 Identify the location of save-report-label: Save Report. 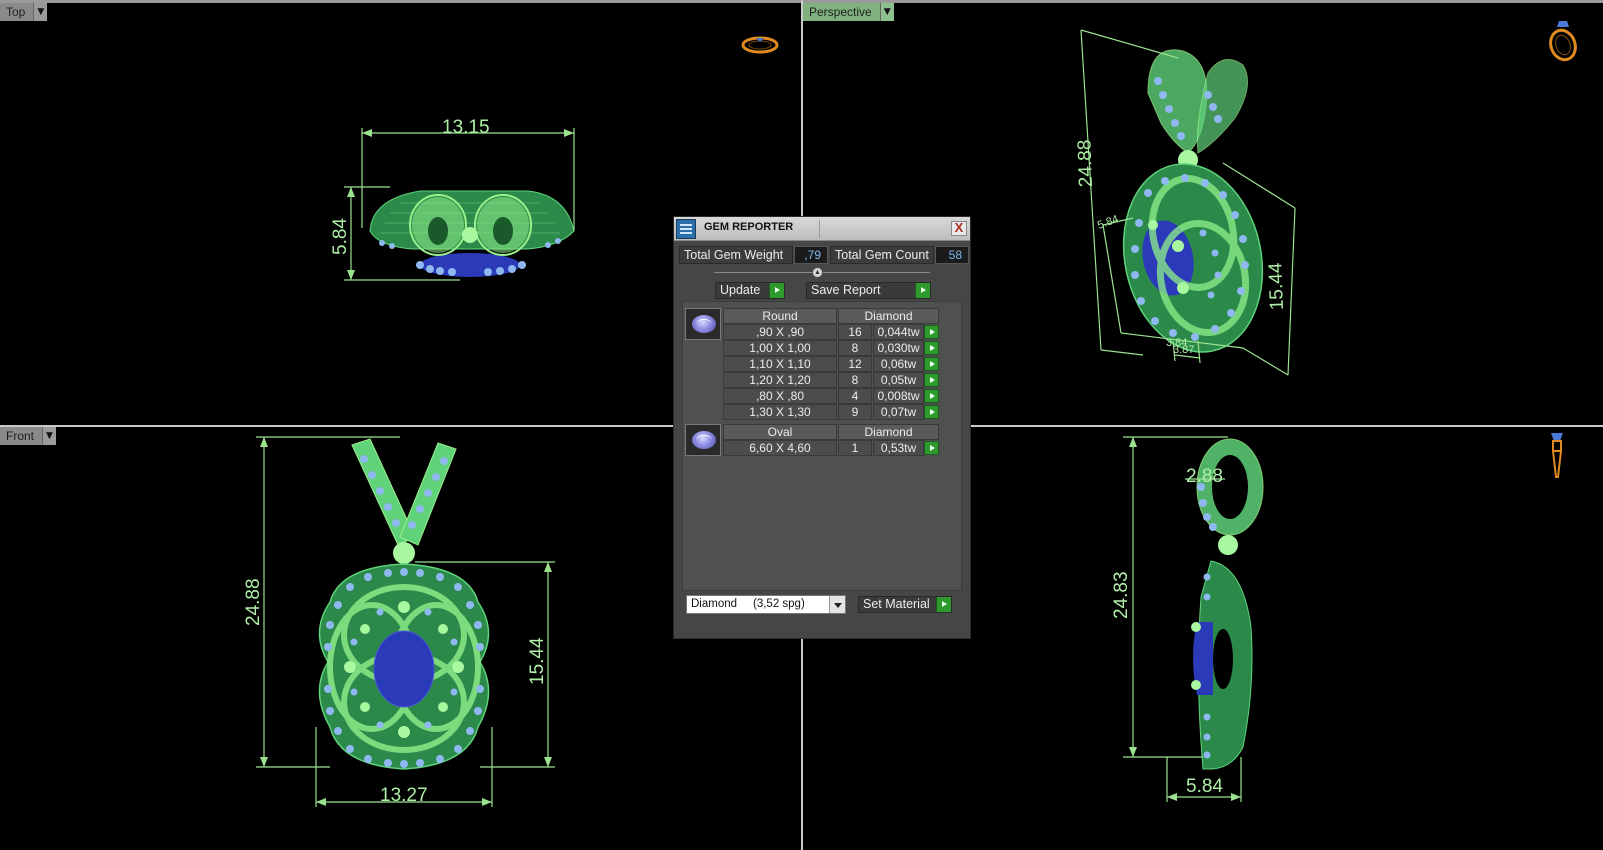
(846, 290).